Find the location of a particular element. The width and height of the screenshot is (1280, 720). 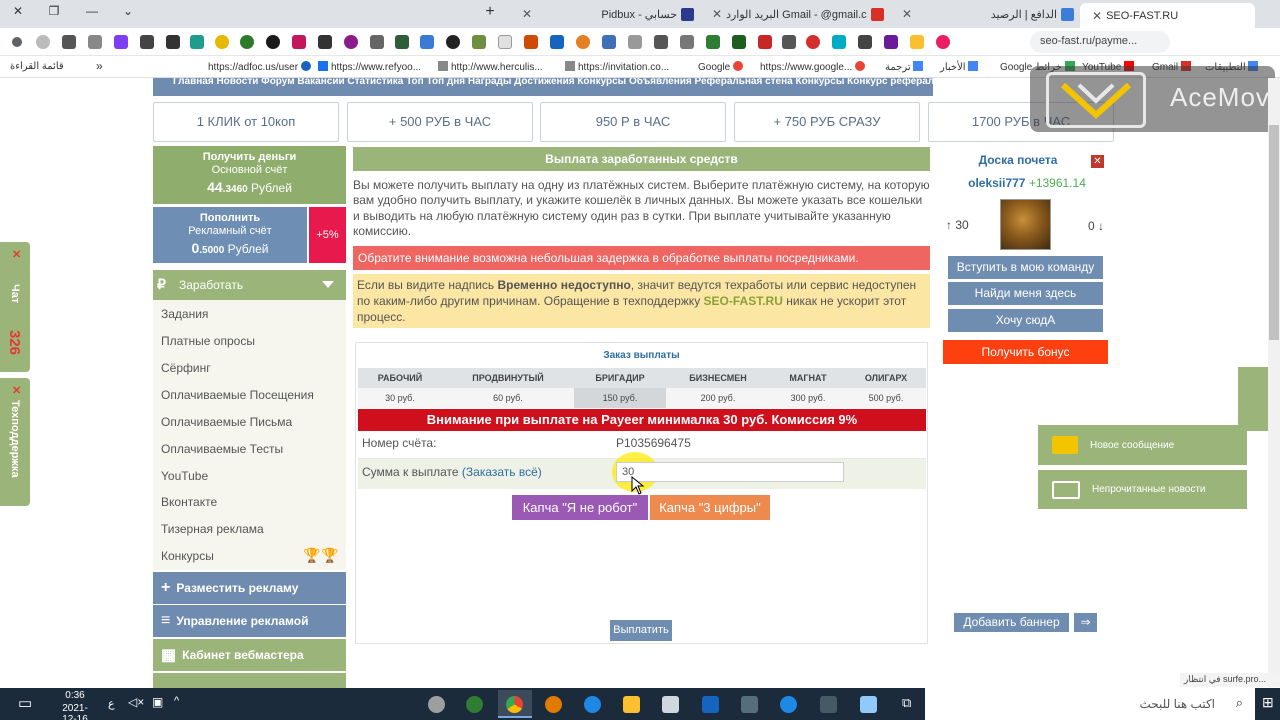

taskbar-search-box: اكتب هنا للبحث ⌕ is located at coordinates (1090, 704).